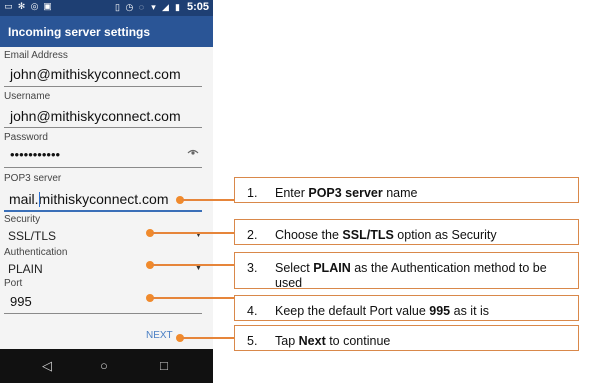 The width and height of the screenshot is (605, 383). I want to click on username-underline, so click(103, 127).